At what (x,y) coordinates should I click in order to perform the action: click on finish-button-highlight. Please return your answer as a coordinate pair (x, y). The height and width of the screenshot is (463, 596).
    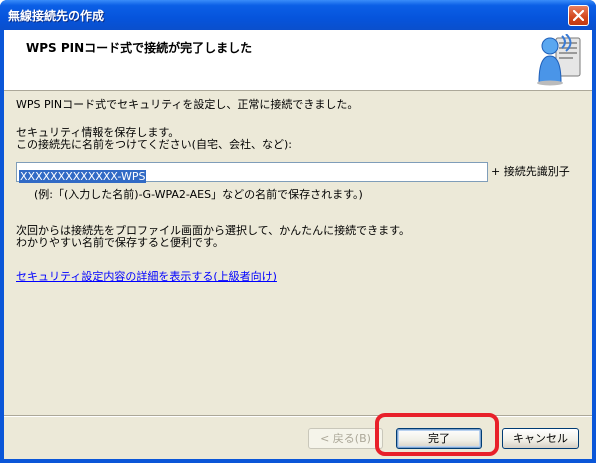
    Looking at the image, I should click on (437, 434).